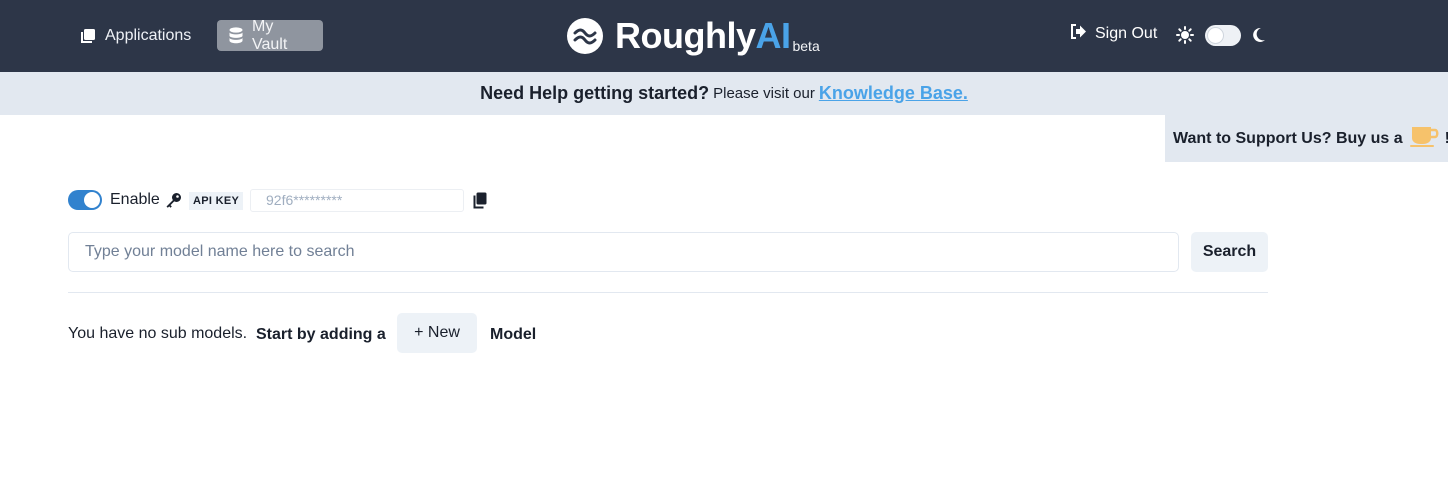  I want to click on empty-state-text: You have no sub models., so click(158, 333).